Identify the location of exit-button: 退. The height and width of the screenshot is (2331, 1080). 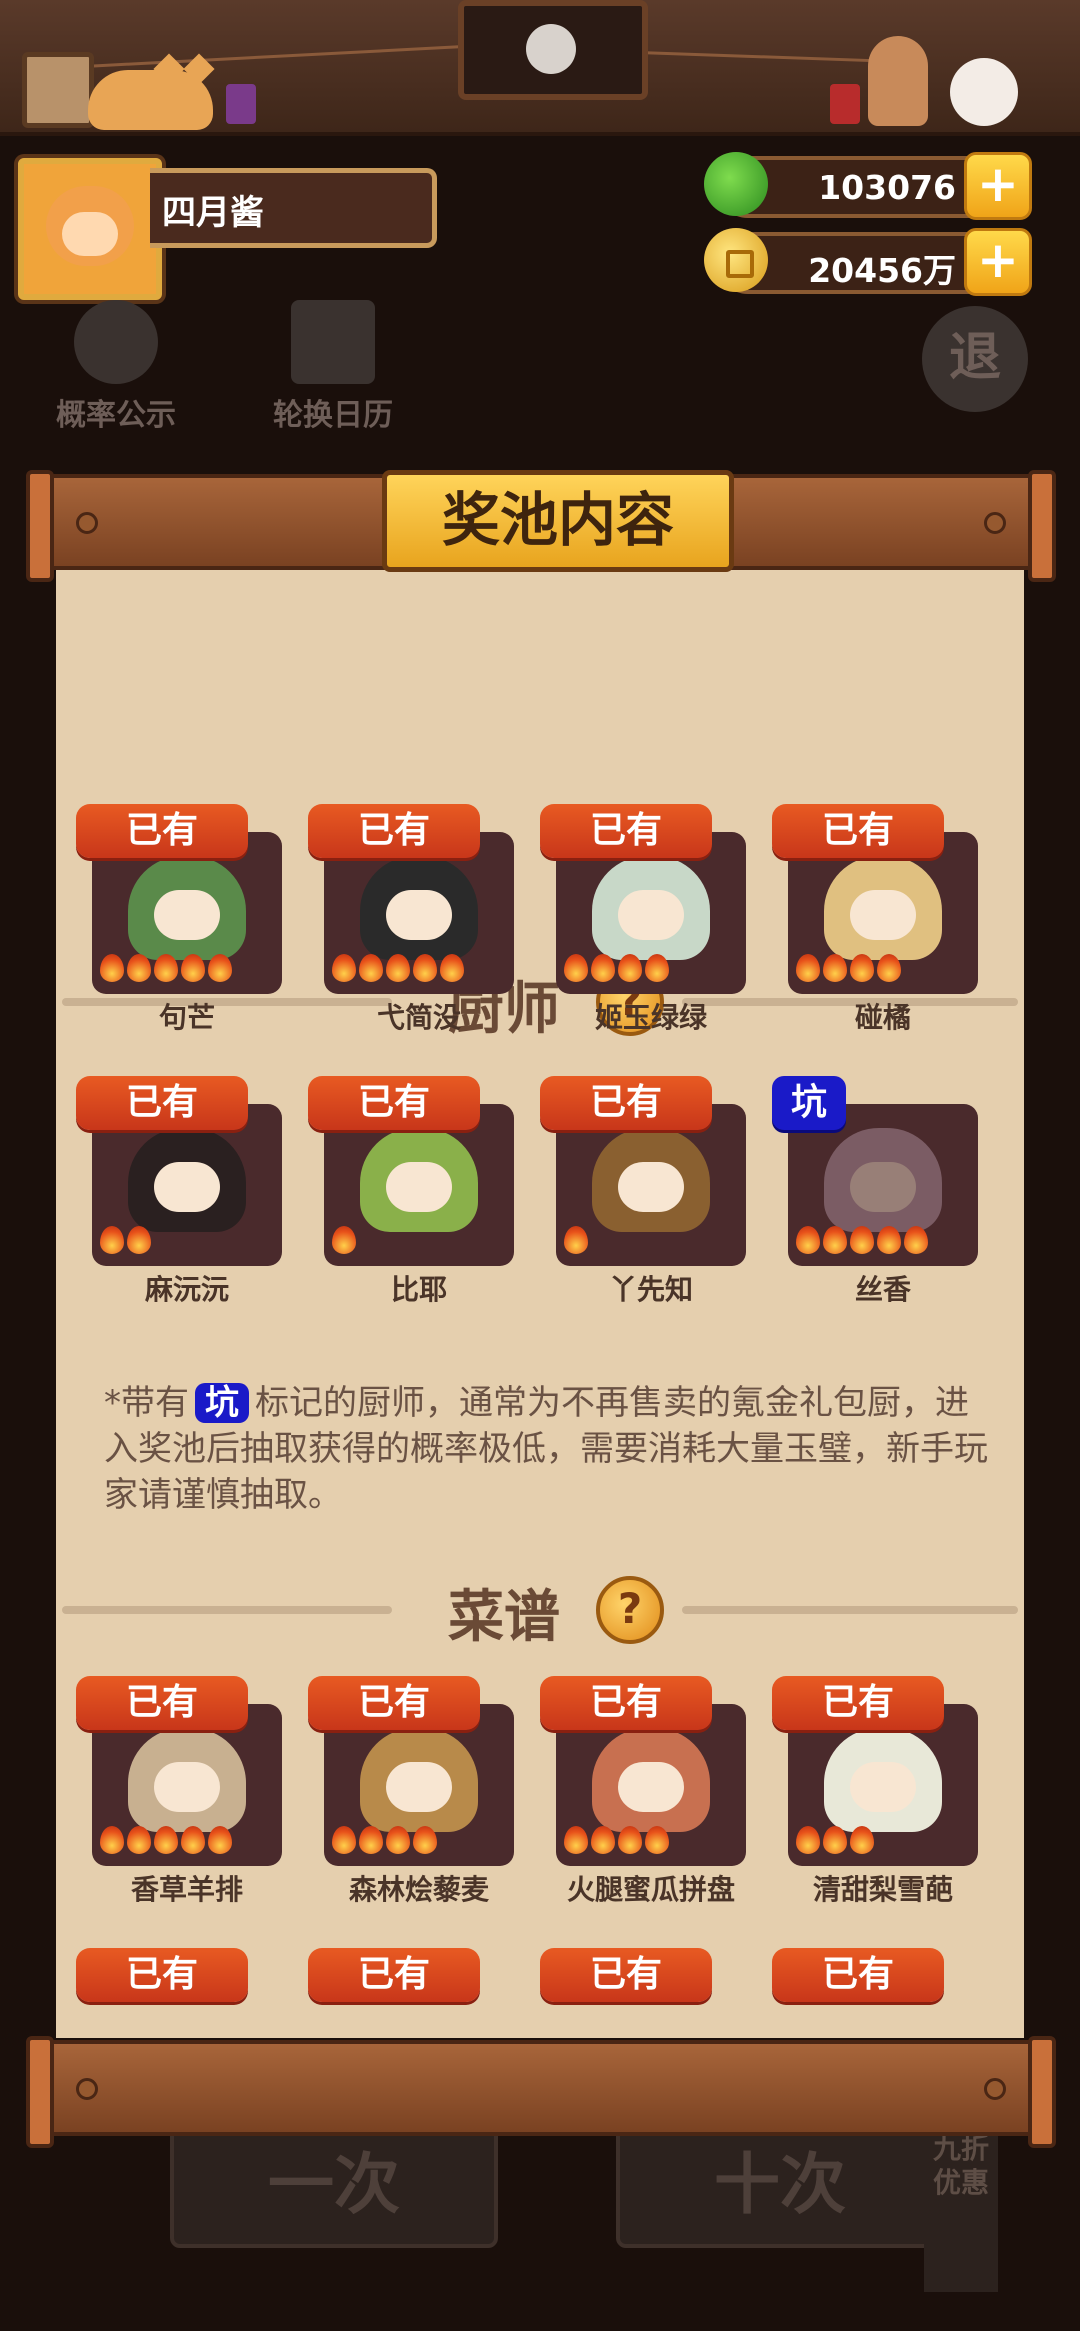
(975, 359).